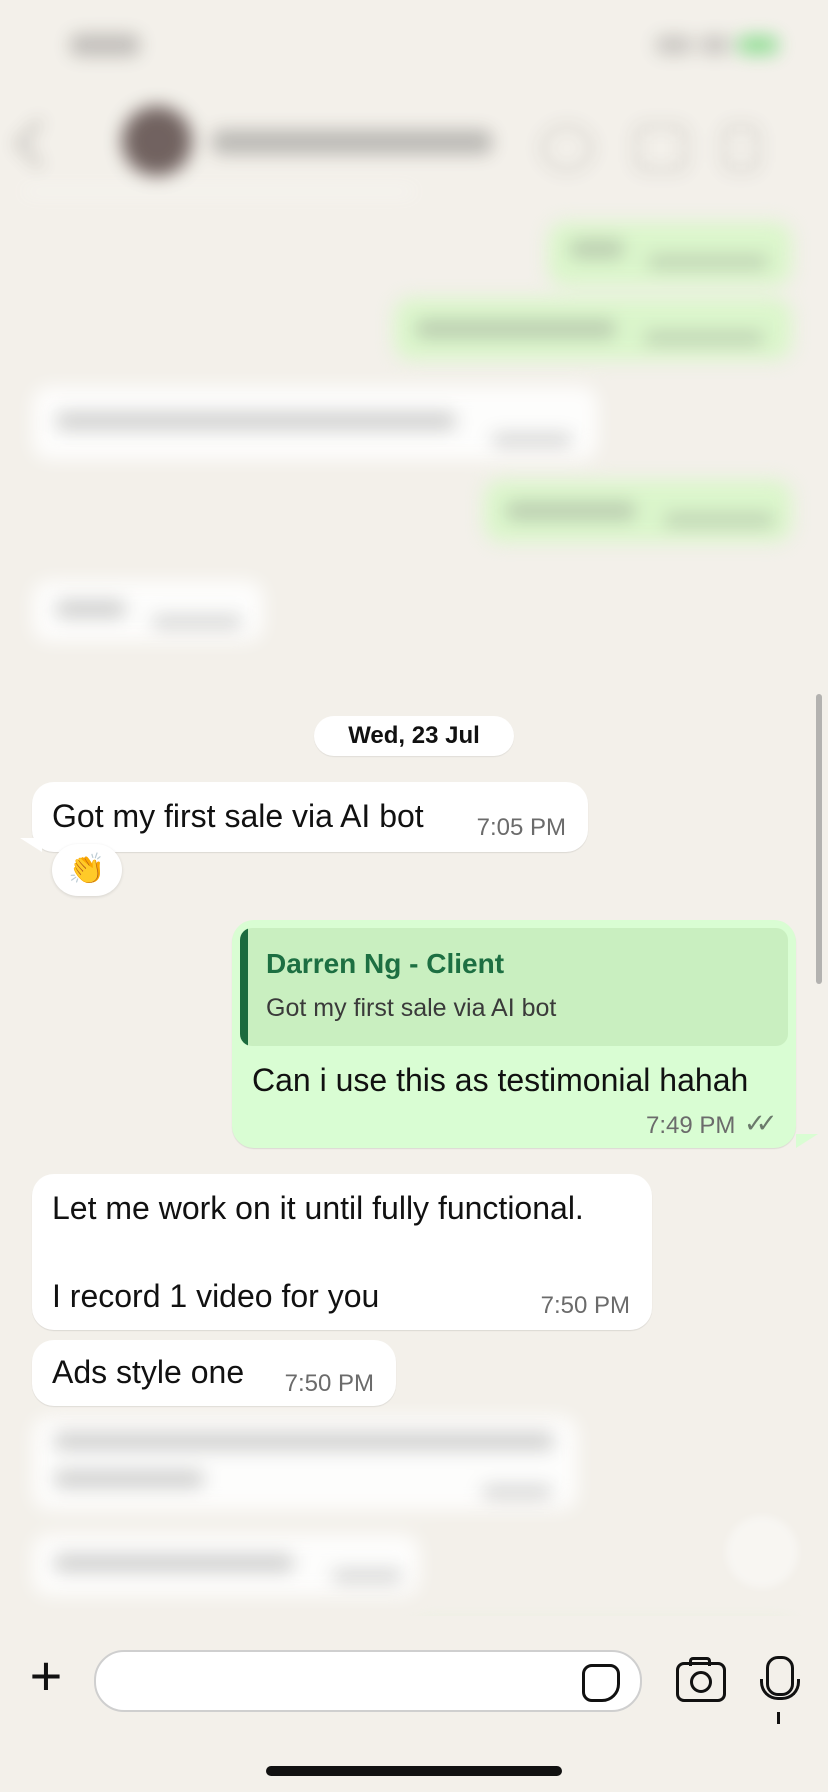 Image resolution: width=828 pixels, height=1792 pixels. What do you see at coordinates (414, 1771) in the screenshot?
I see `home-indicator` at bounding box center [414, 1771].